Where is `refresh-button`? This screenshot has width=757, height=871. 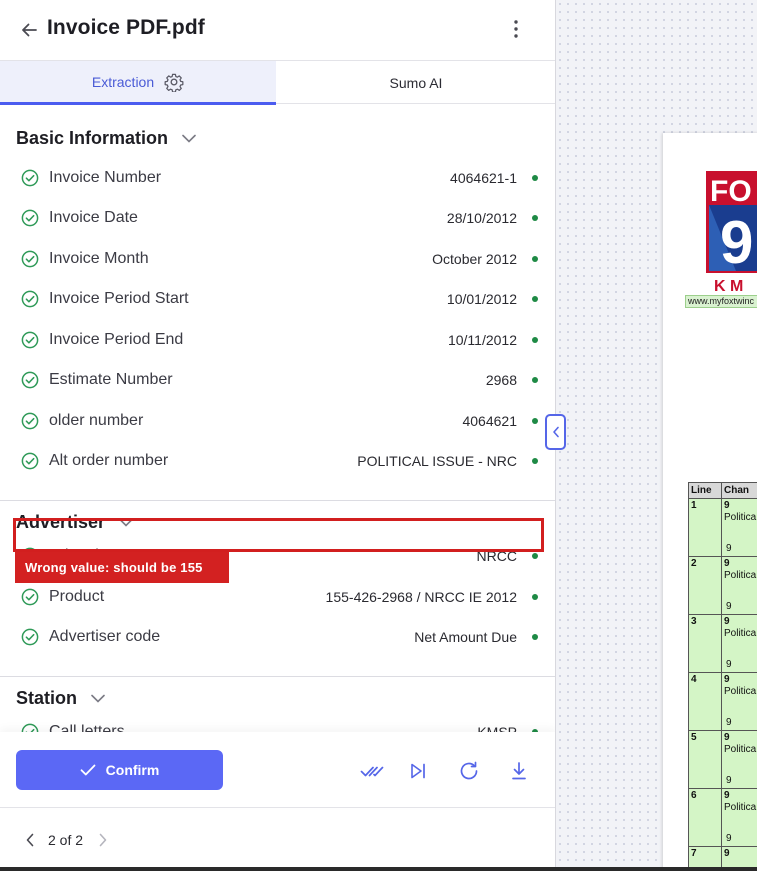 refresh-button is located at coordinates (469, 771).